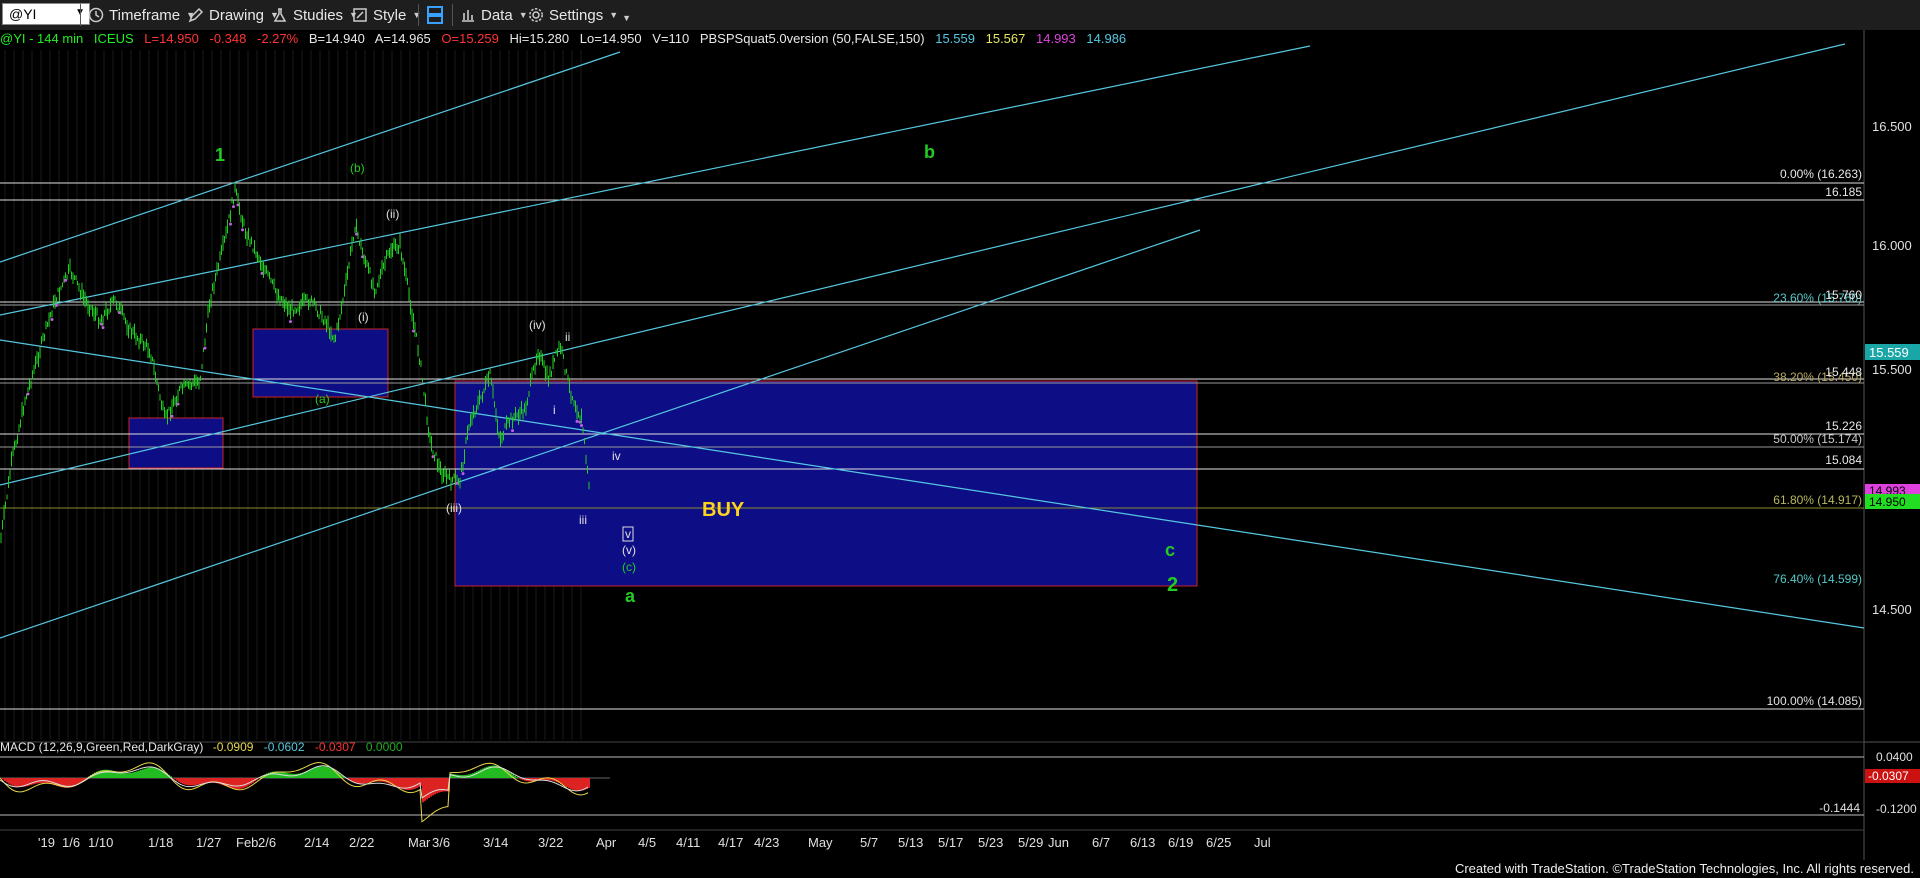  What do you see at coordinates (1892, 245) in the screenshot?
I see `price-tick: 16.000` at bounding box center [1892, 245].